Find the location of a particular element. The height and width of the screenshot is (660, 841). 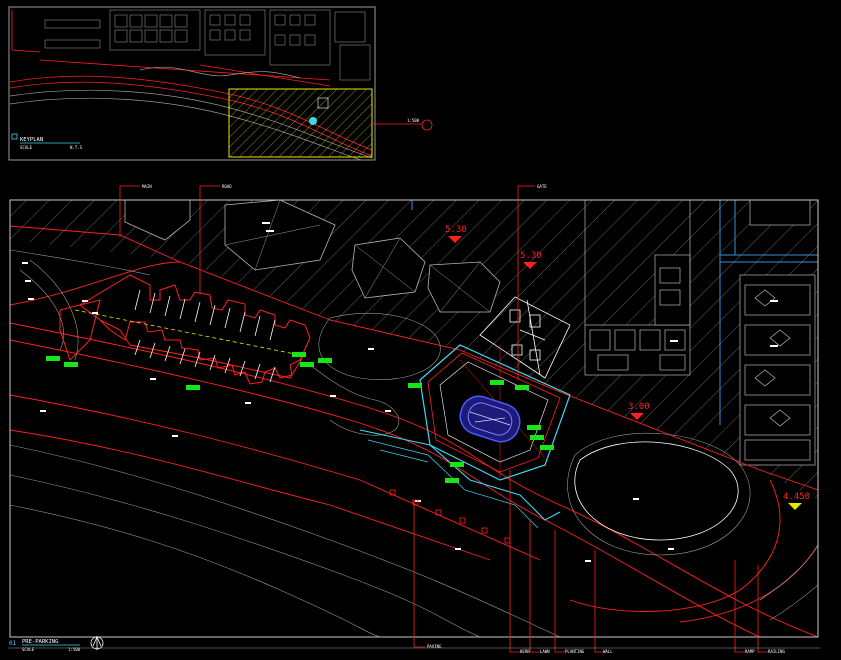

keyplan-viewport: KEYPLAN SCALE N.T.S 1:500 is located at coordinates (220, 83).